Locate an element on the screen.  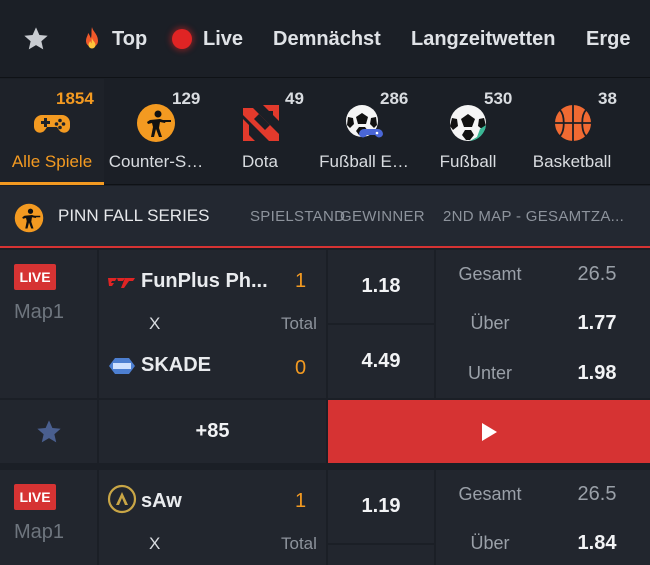
tab-top-label: Top is located at coordinates (130, 38).